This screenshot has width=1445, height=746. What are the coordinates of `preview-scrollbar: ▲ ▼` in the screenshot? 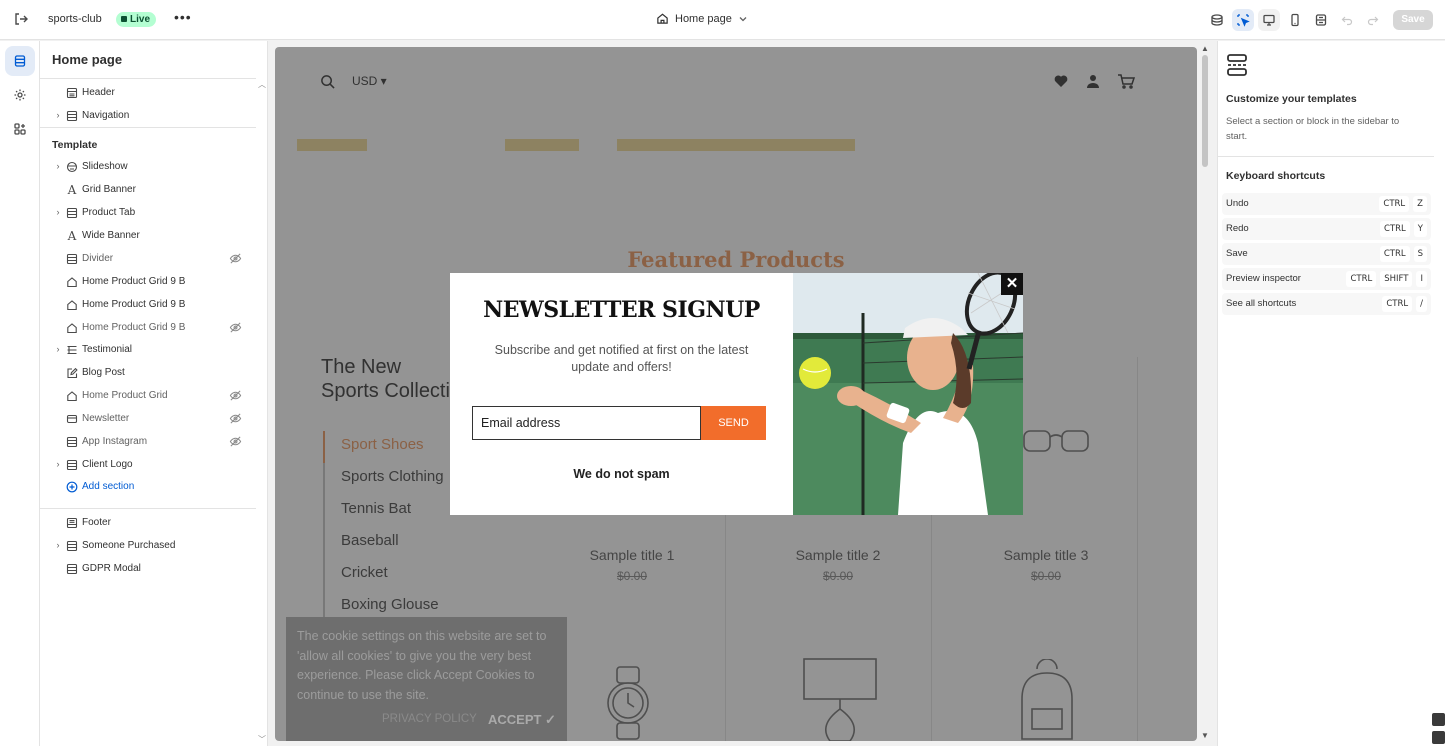 It's located at (1205, 392).